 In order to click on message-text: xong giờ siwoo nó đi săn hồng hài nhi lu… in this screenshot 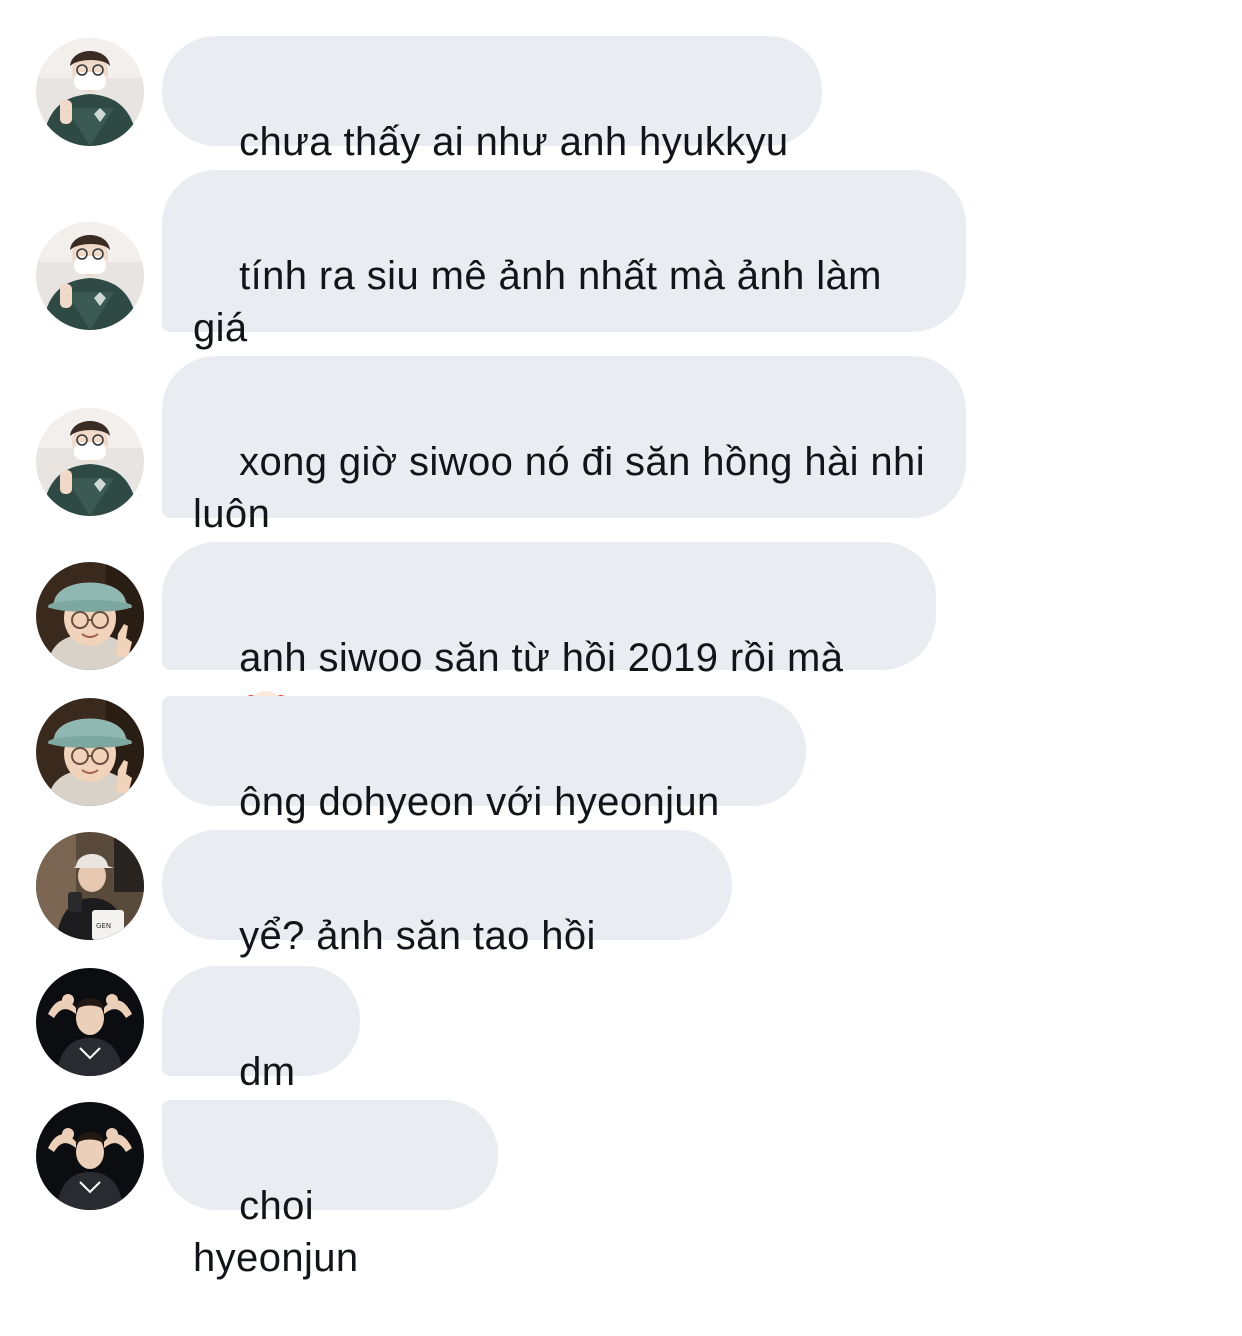, I will do `click(565, 488)`.